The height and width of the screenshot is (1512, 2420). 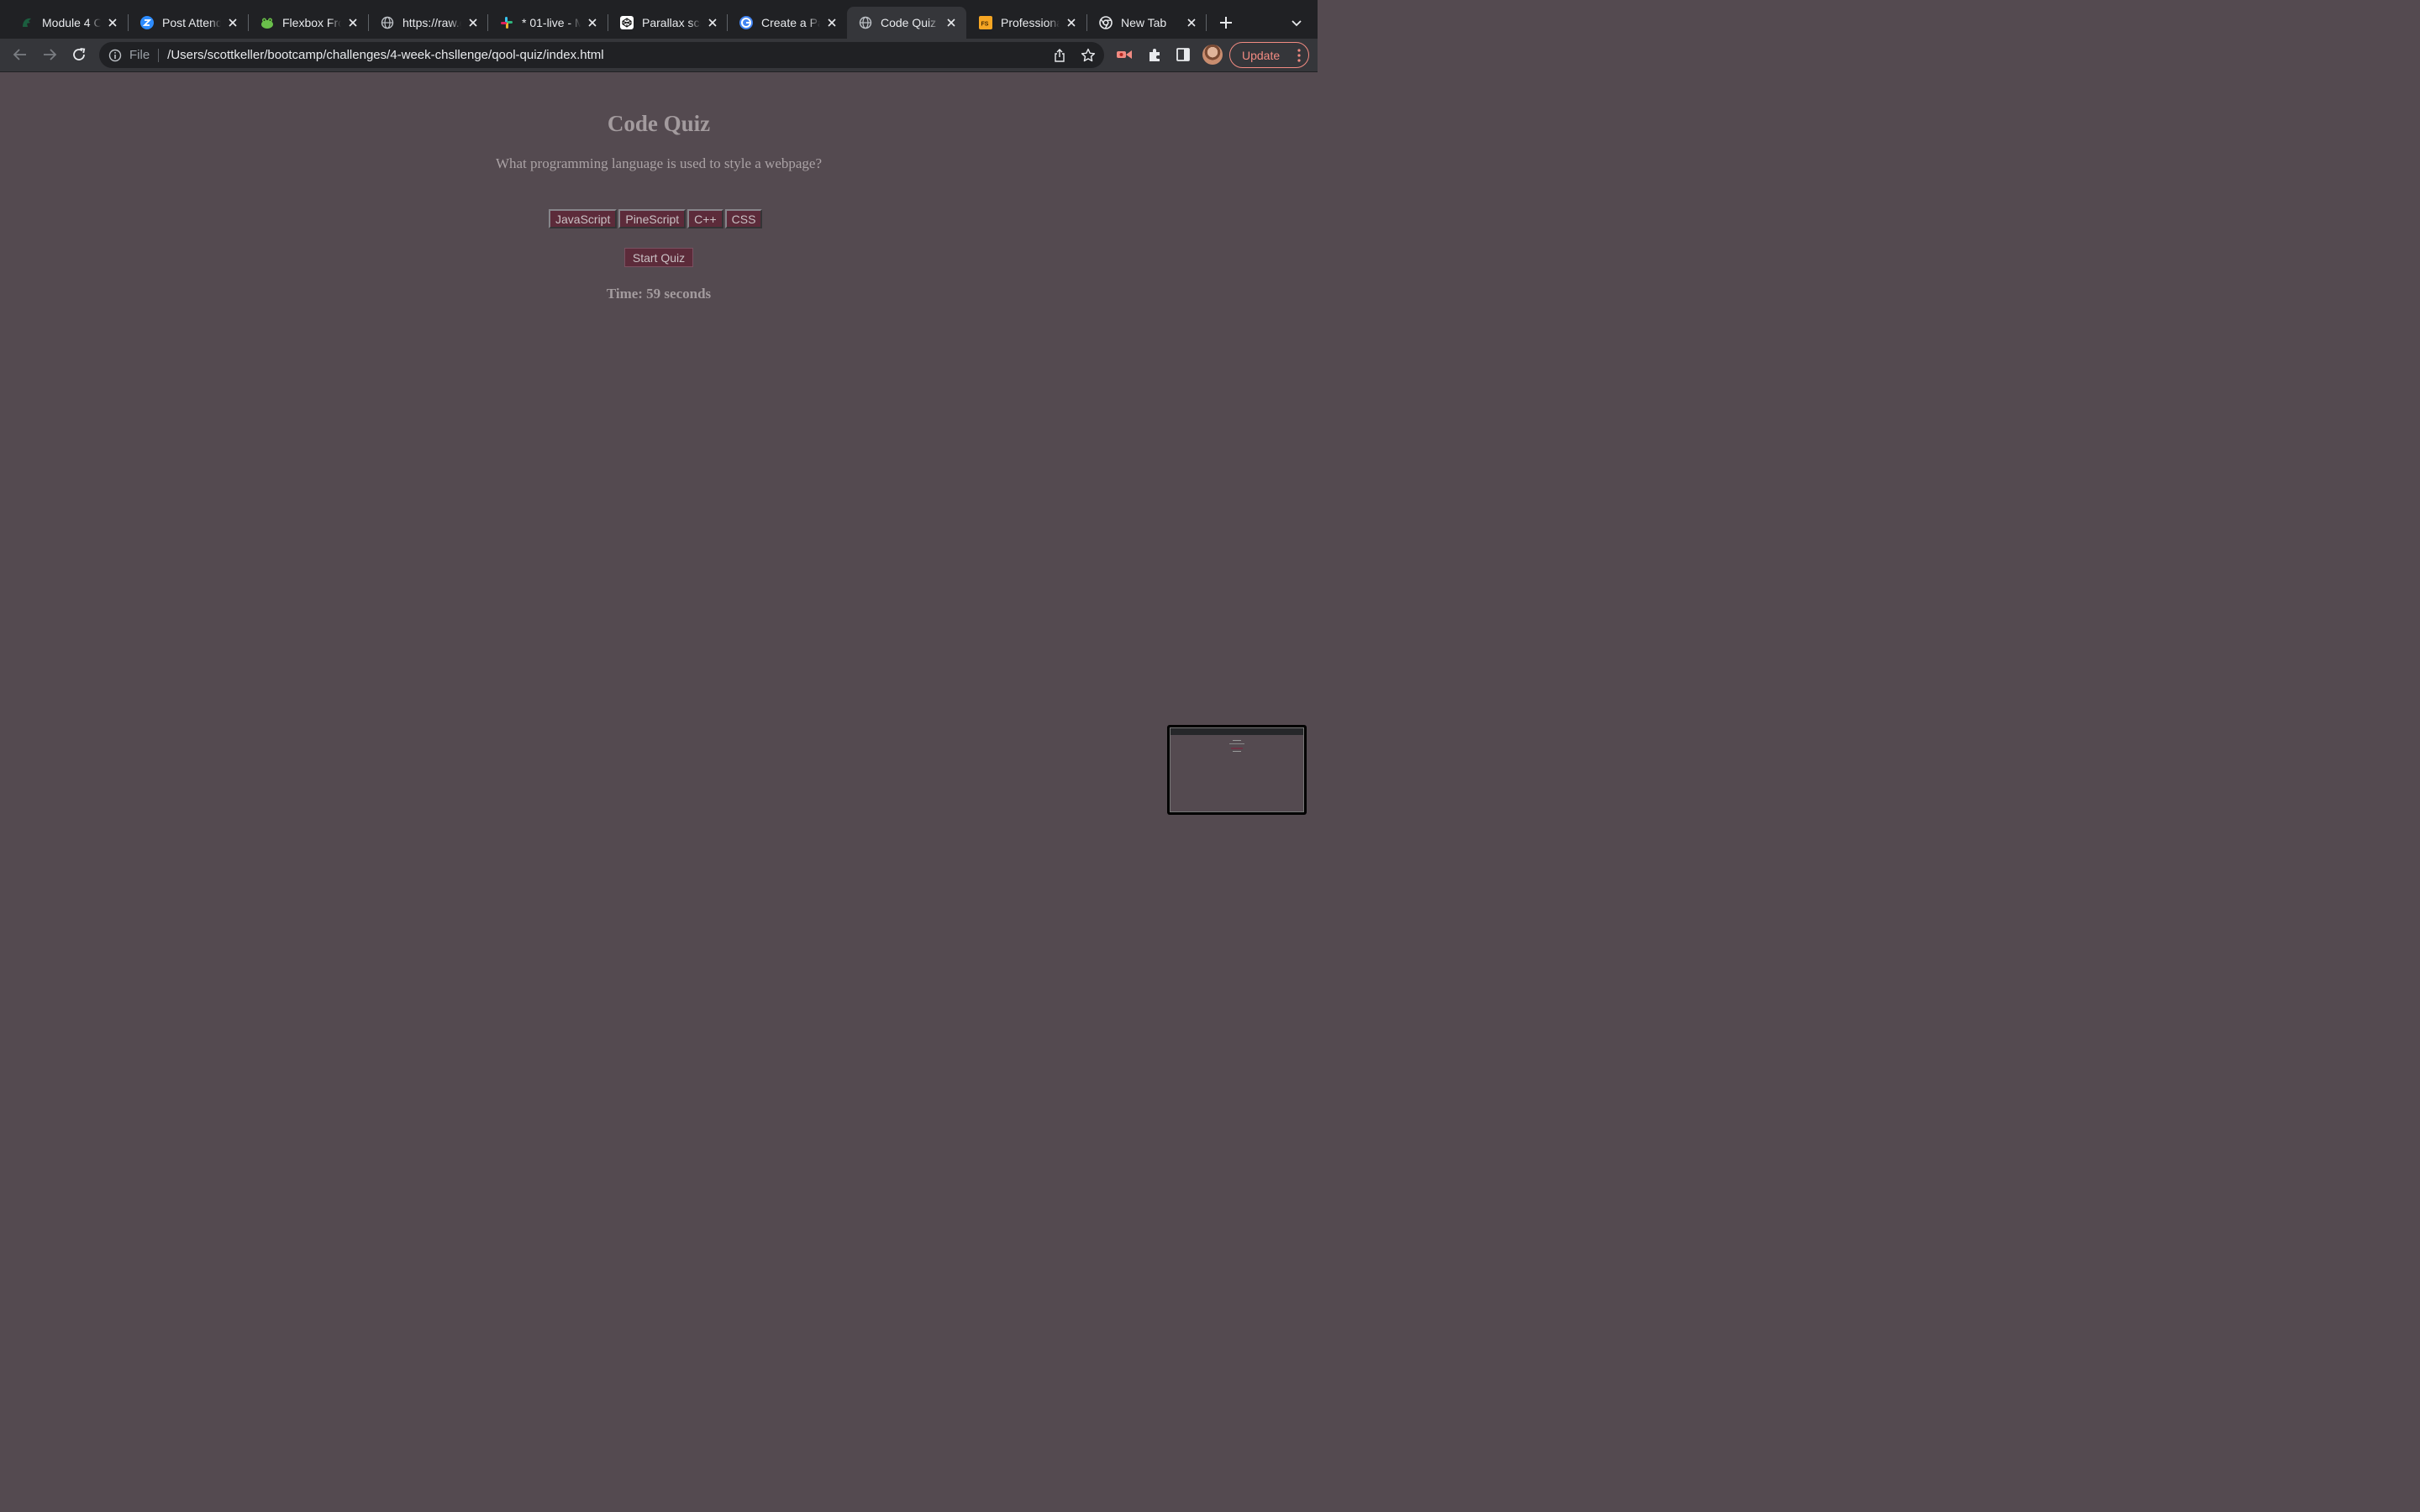 I want to click on thumbnail-image, so click(x=1237, y=769).